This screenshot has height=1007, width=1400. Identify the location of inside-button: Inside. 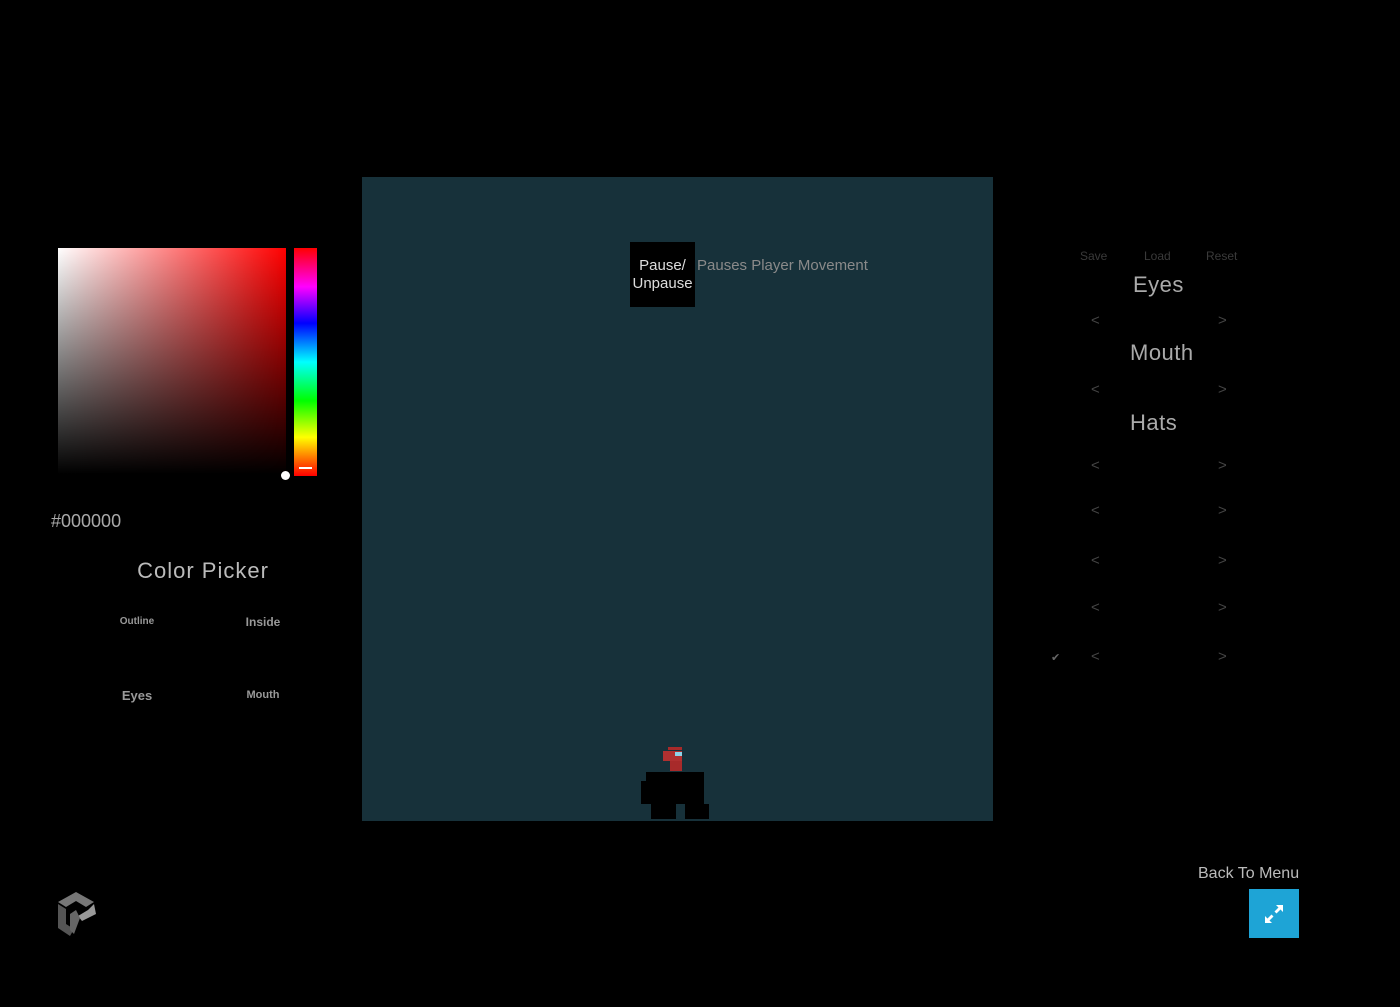
(263, 622).